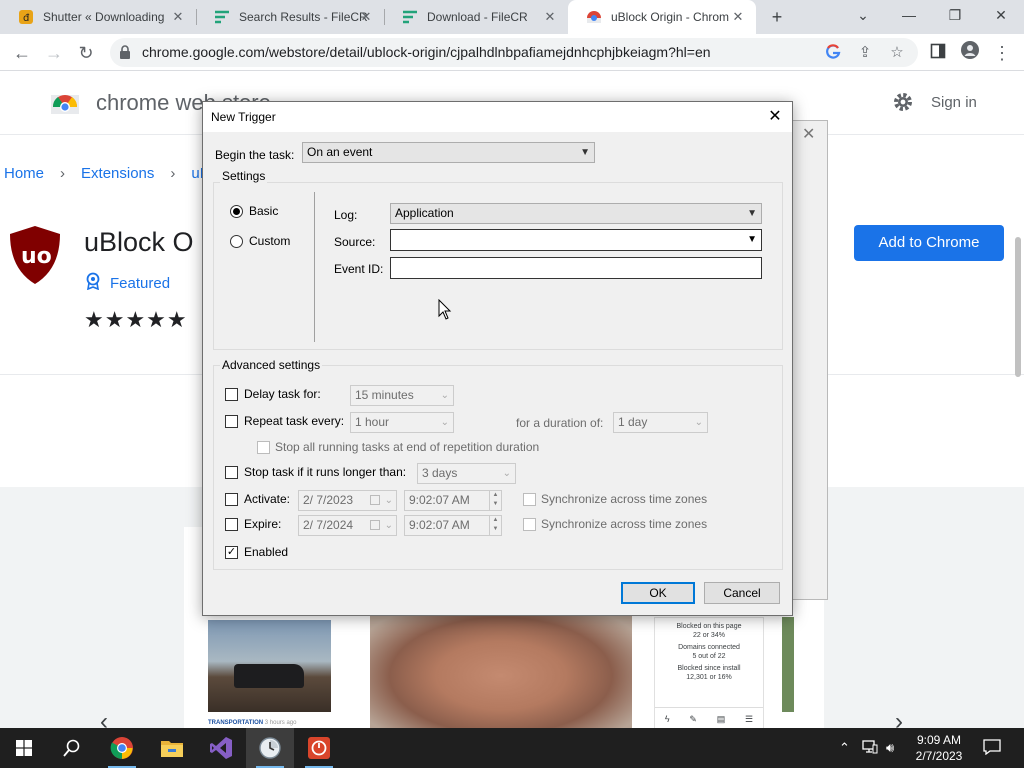  Describe the element at coordinates (263, 447) in the screenshot. I see `stop-all-checkbox` at that location.